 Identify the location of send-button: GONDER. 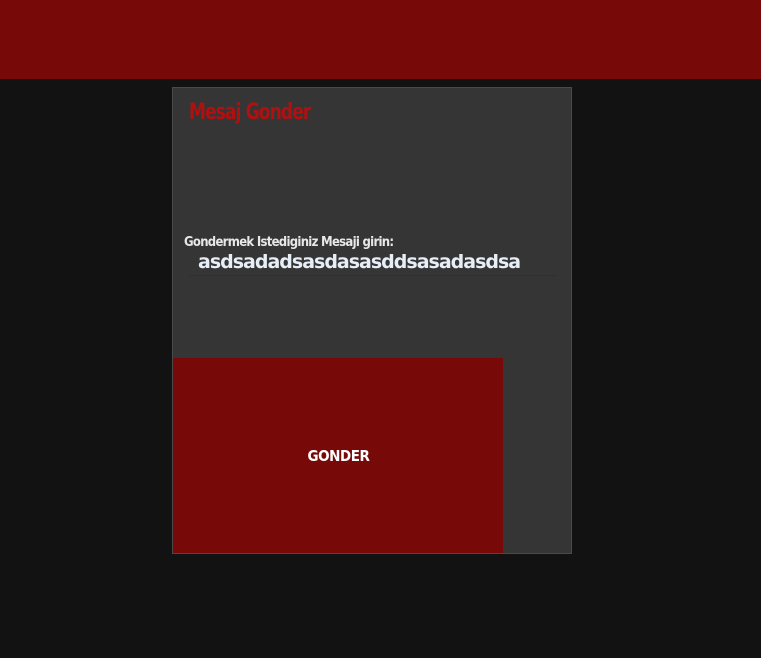
(338, 455).